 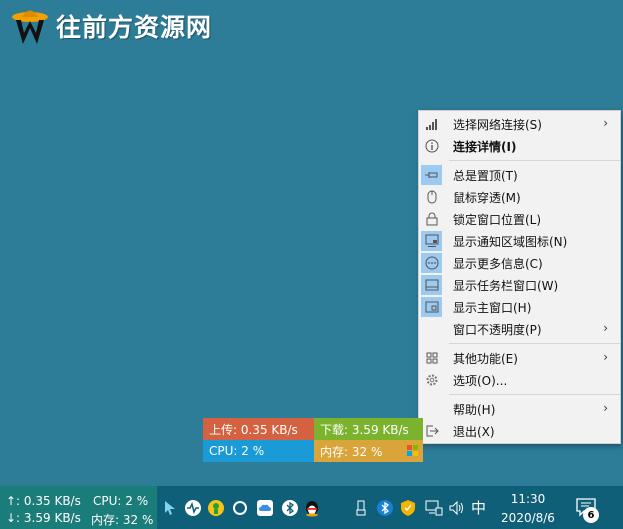 I want to click on menu-item-mouse-through: 鼠标穿透(M), so click(x=519, y=197).